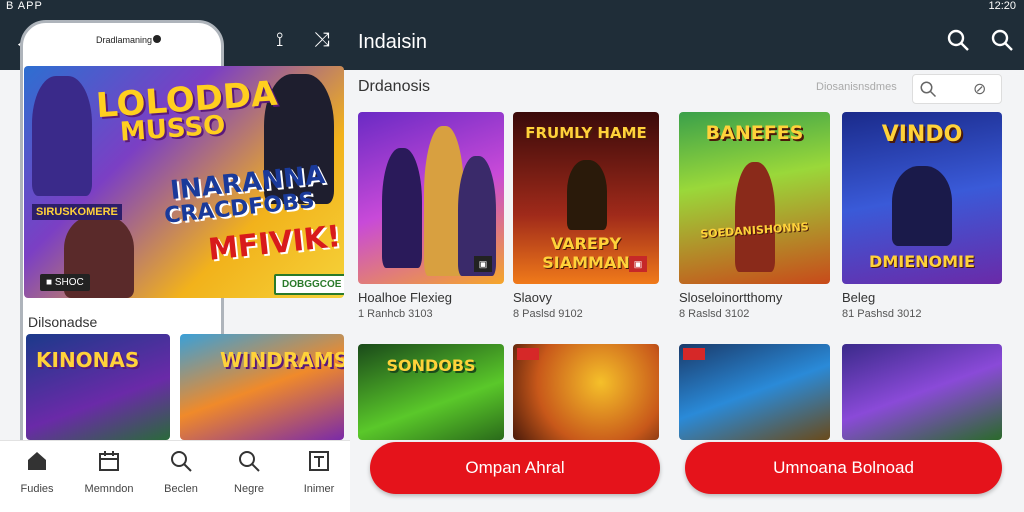 Image resolution: width=1024 pixels, height=512 pixels. I want to click on left-card-1: KINONAS, so click(98, 387).